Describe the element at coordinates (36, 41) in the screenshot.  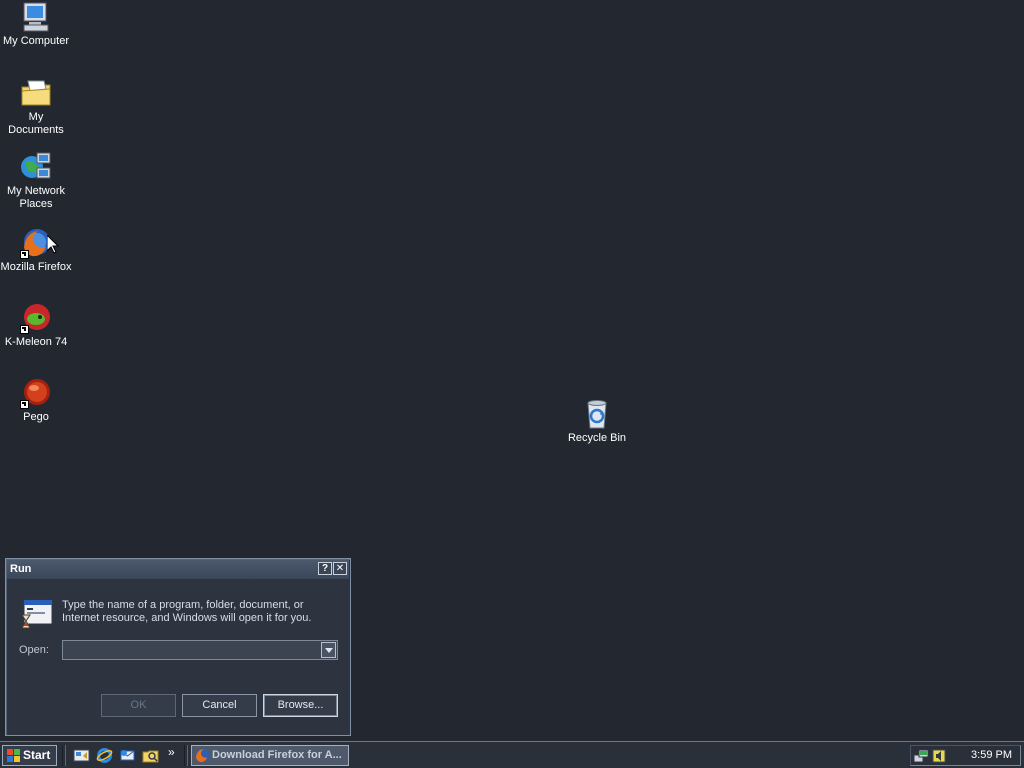
I see `desktop-icon-label: My Computer` at that location.